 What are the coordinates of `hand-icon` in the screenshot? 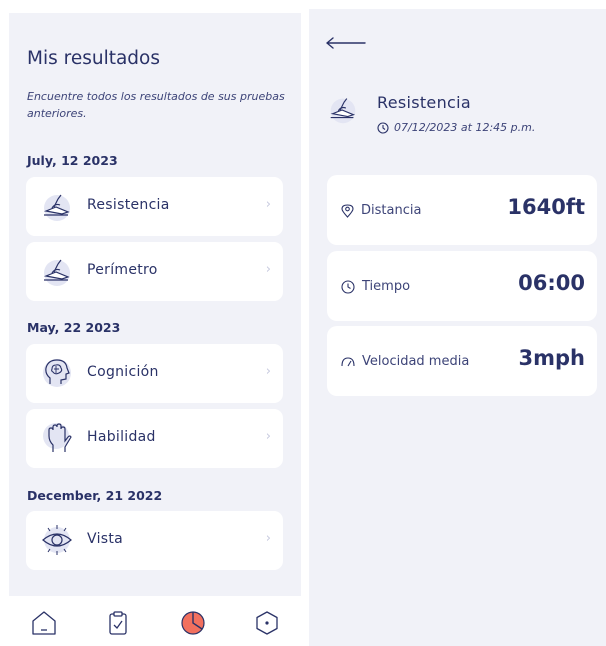 It's located at (57, 437).